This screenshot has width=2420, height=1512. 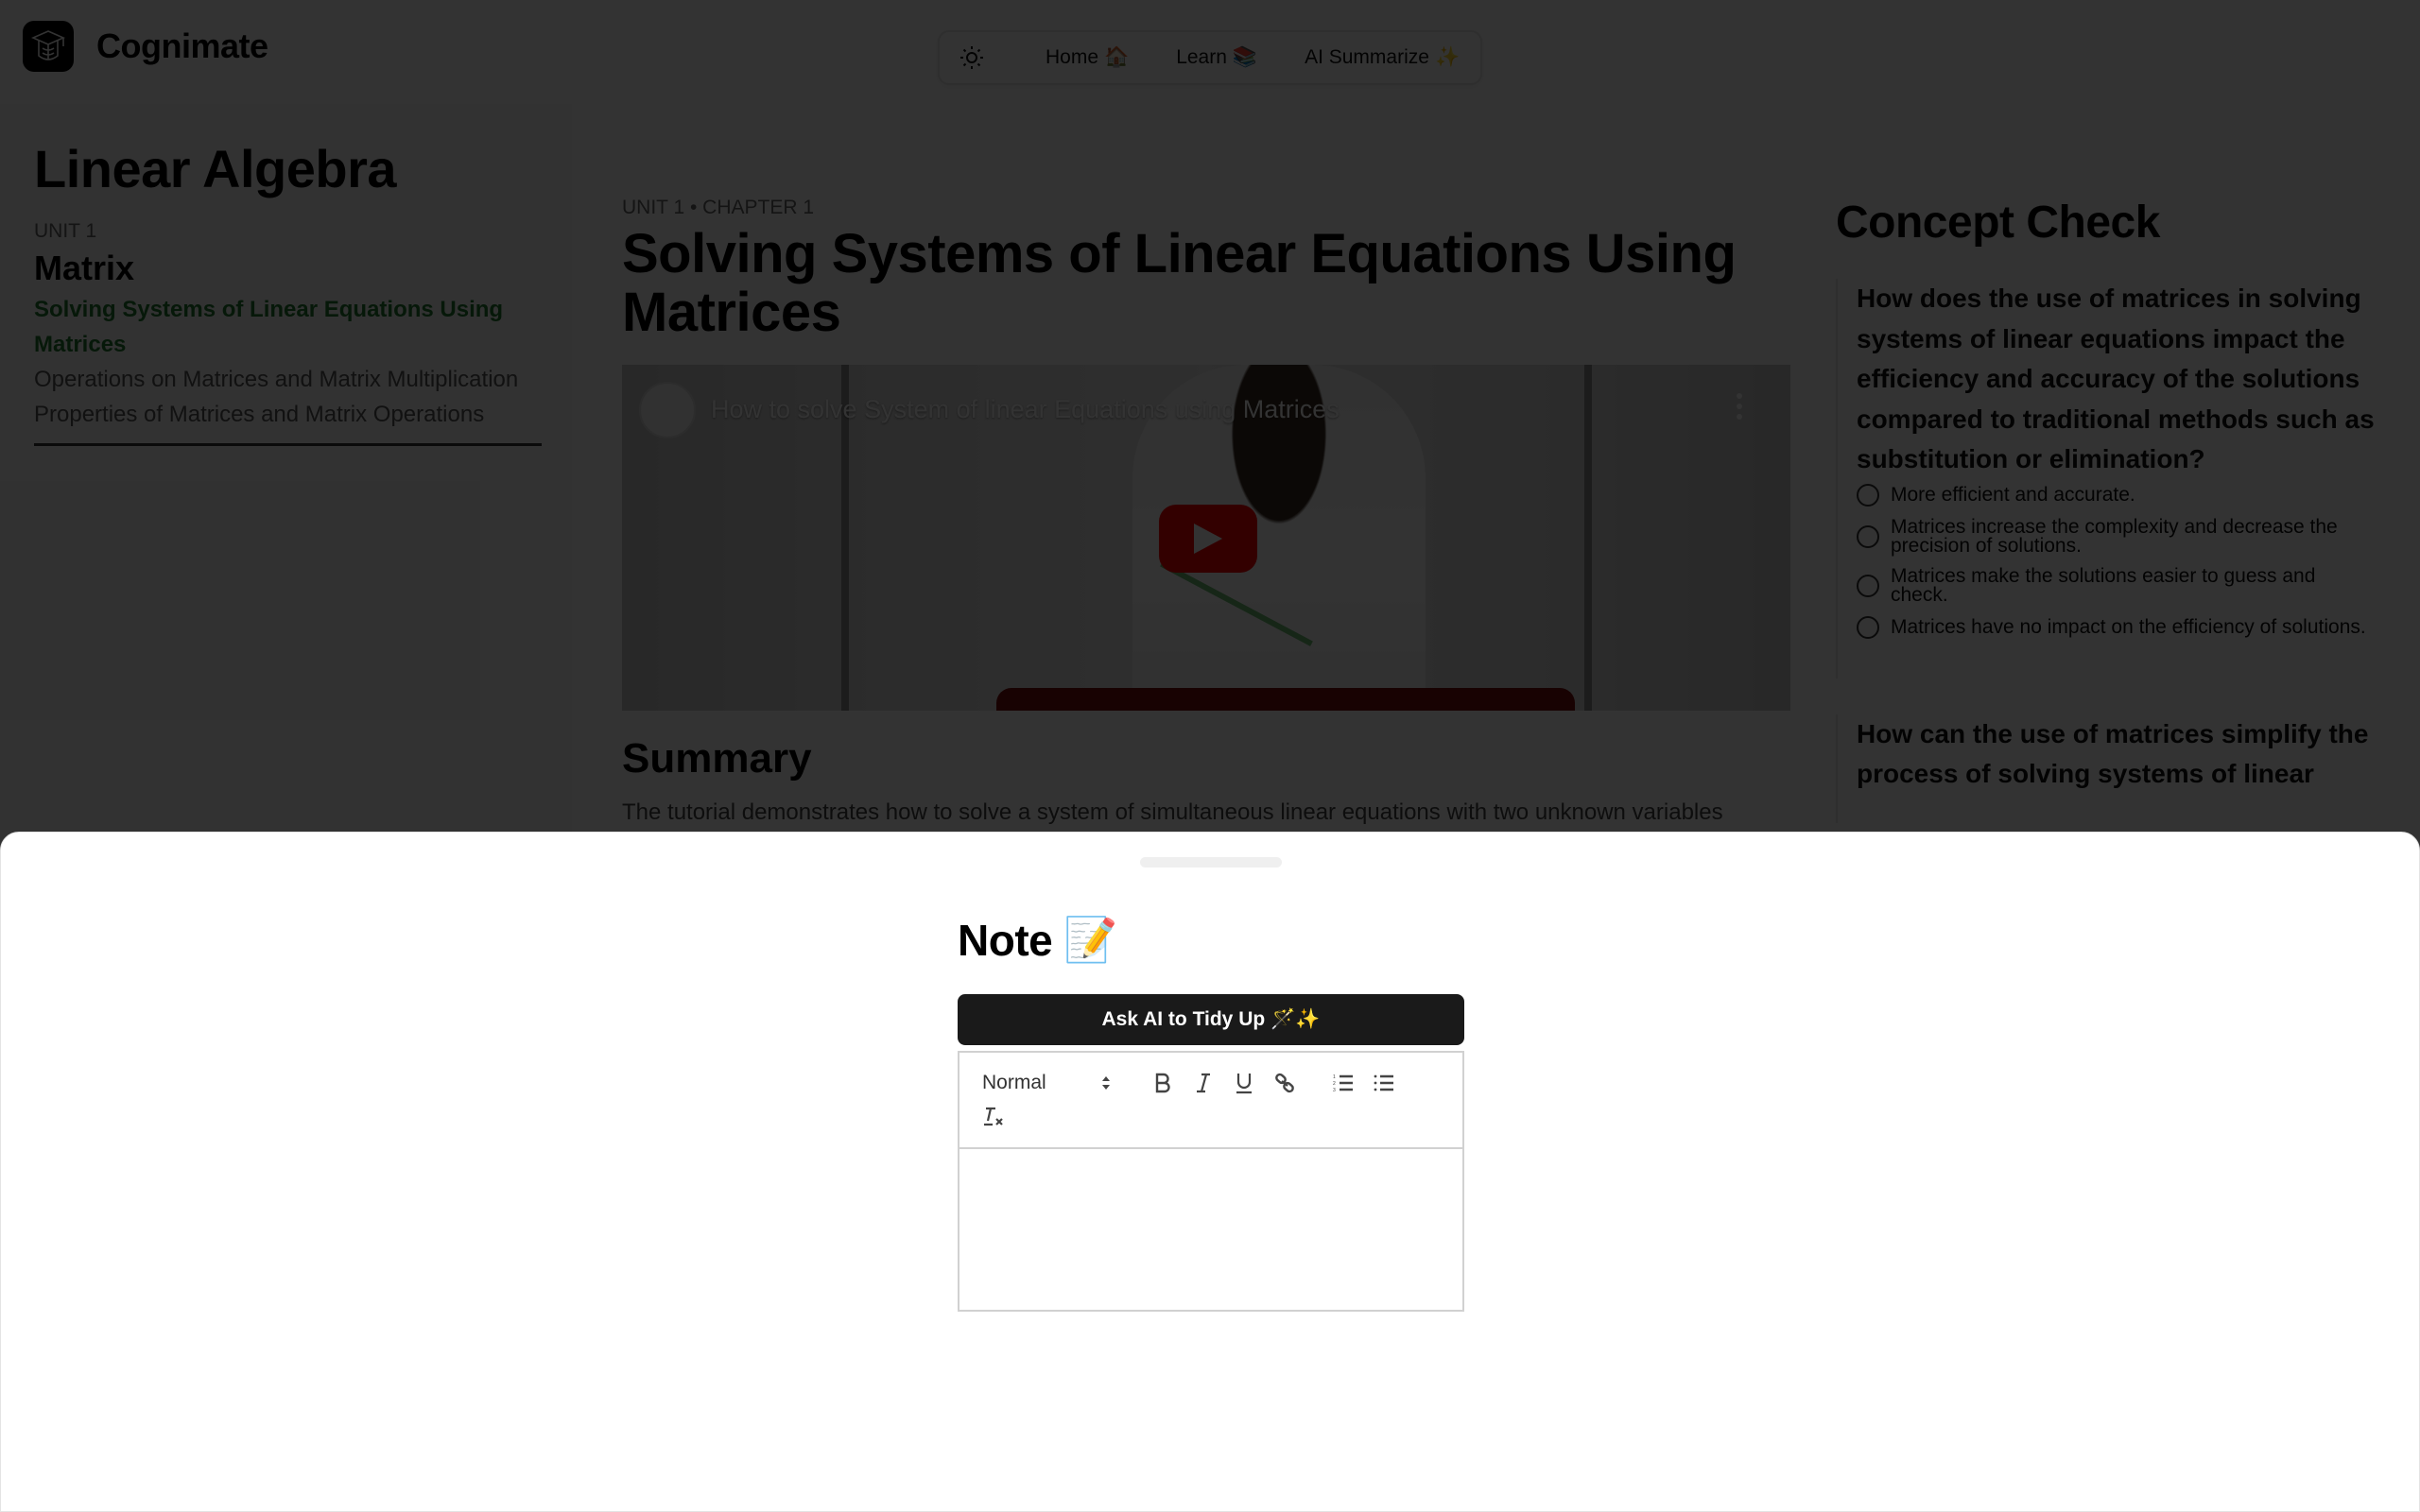 What do you see at coordinates (1210, 1229) in the screenshot?
I see `note-editor-input` at bounding box center [1210, 1229].